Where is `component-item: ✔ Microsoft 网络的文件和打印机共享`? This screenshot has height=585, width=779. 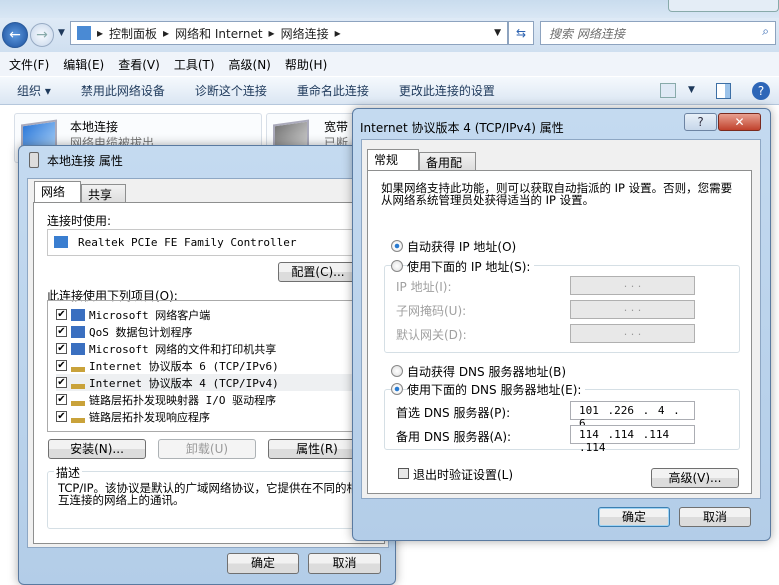
component-item: ✔ Microsoft 网络的文件和打印机共享 is located at coordinates (209, 348).